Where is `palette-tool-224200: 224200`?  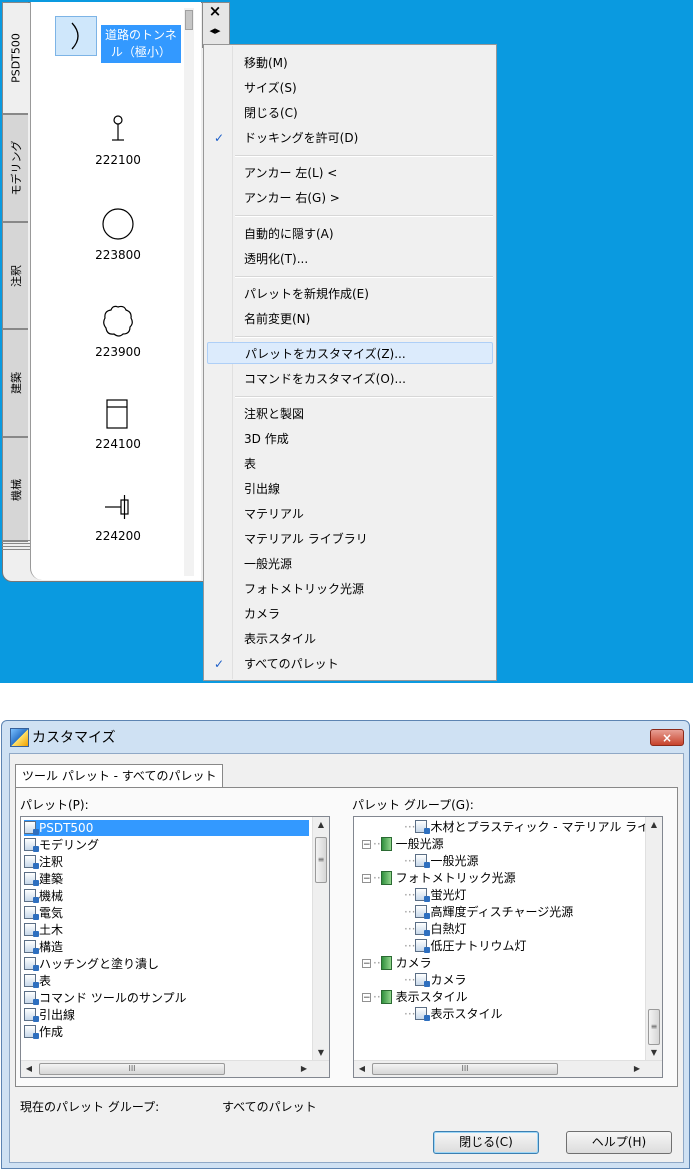 palette-tool-224200: 224200 is located at coordinates (118, 517).